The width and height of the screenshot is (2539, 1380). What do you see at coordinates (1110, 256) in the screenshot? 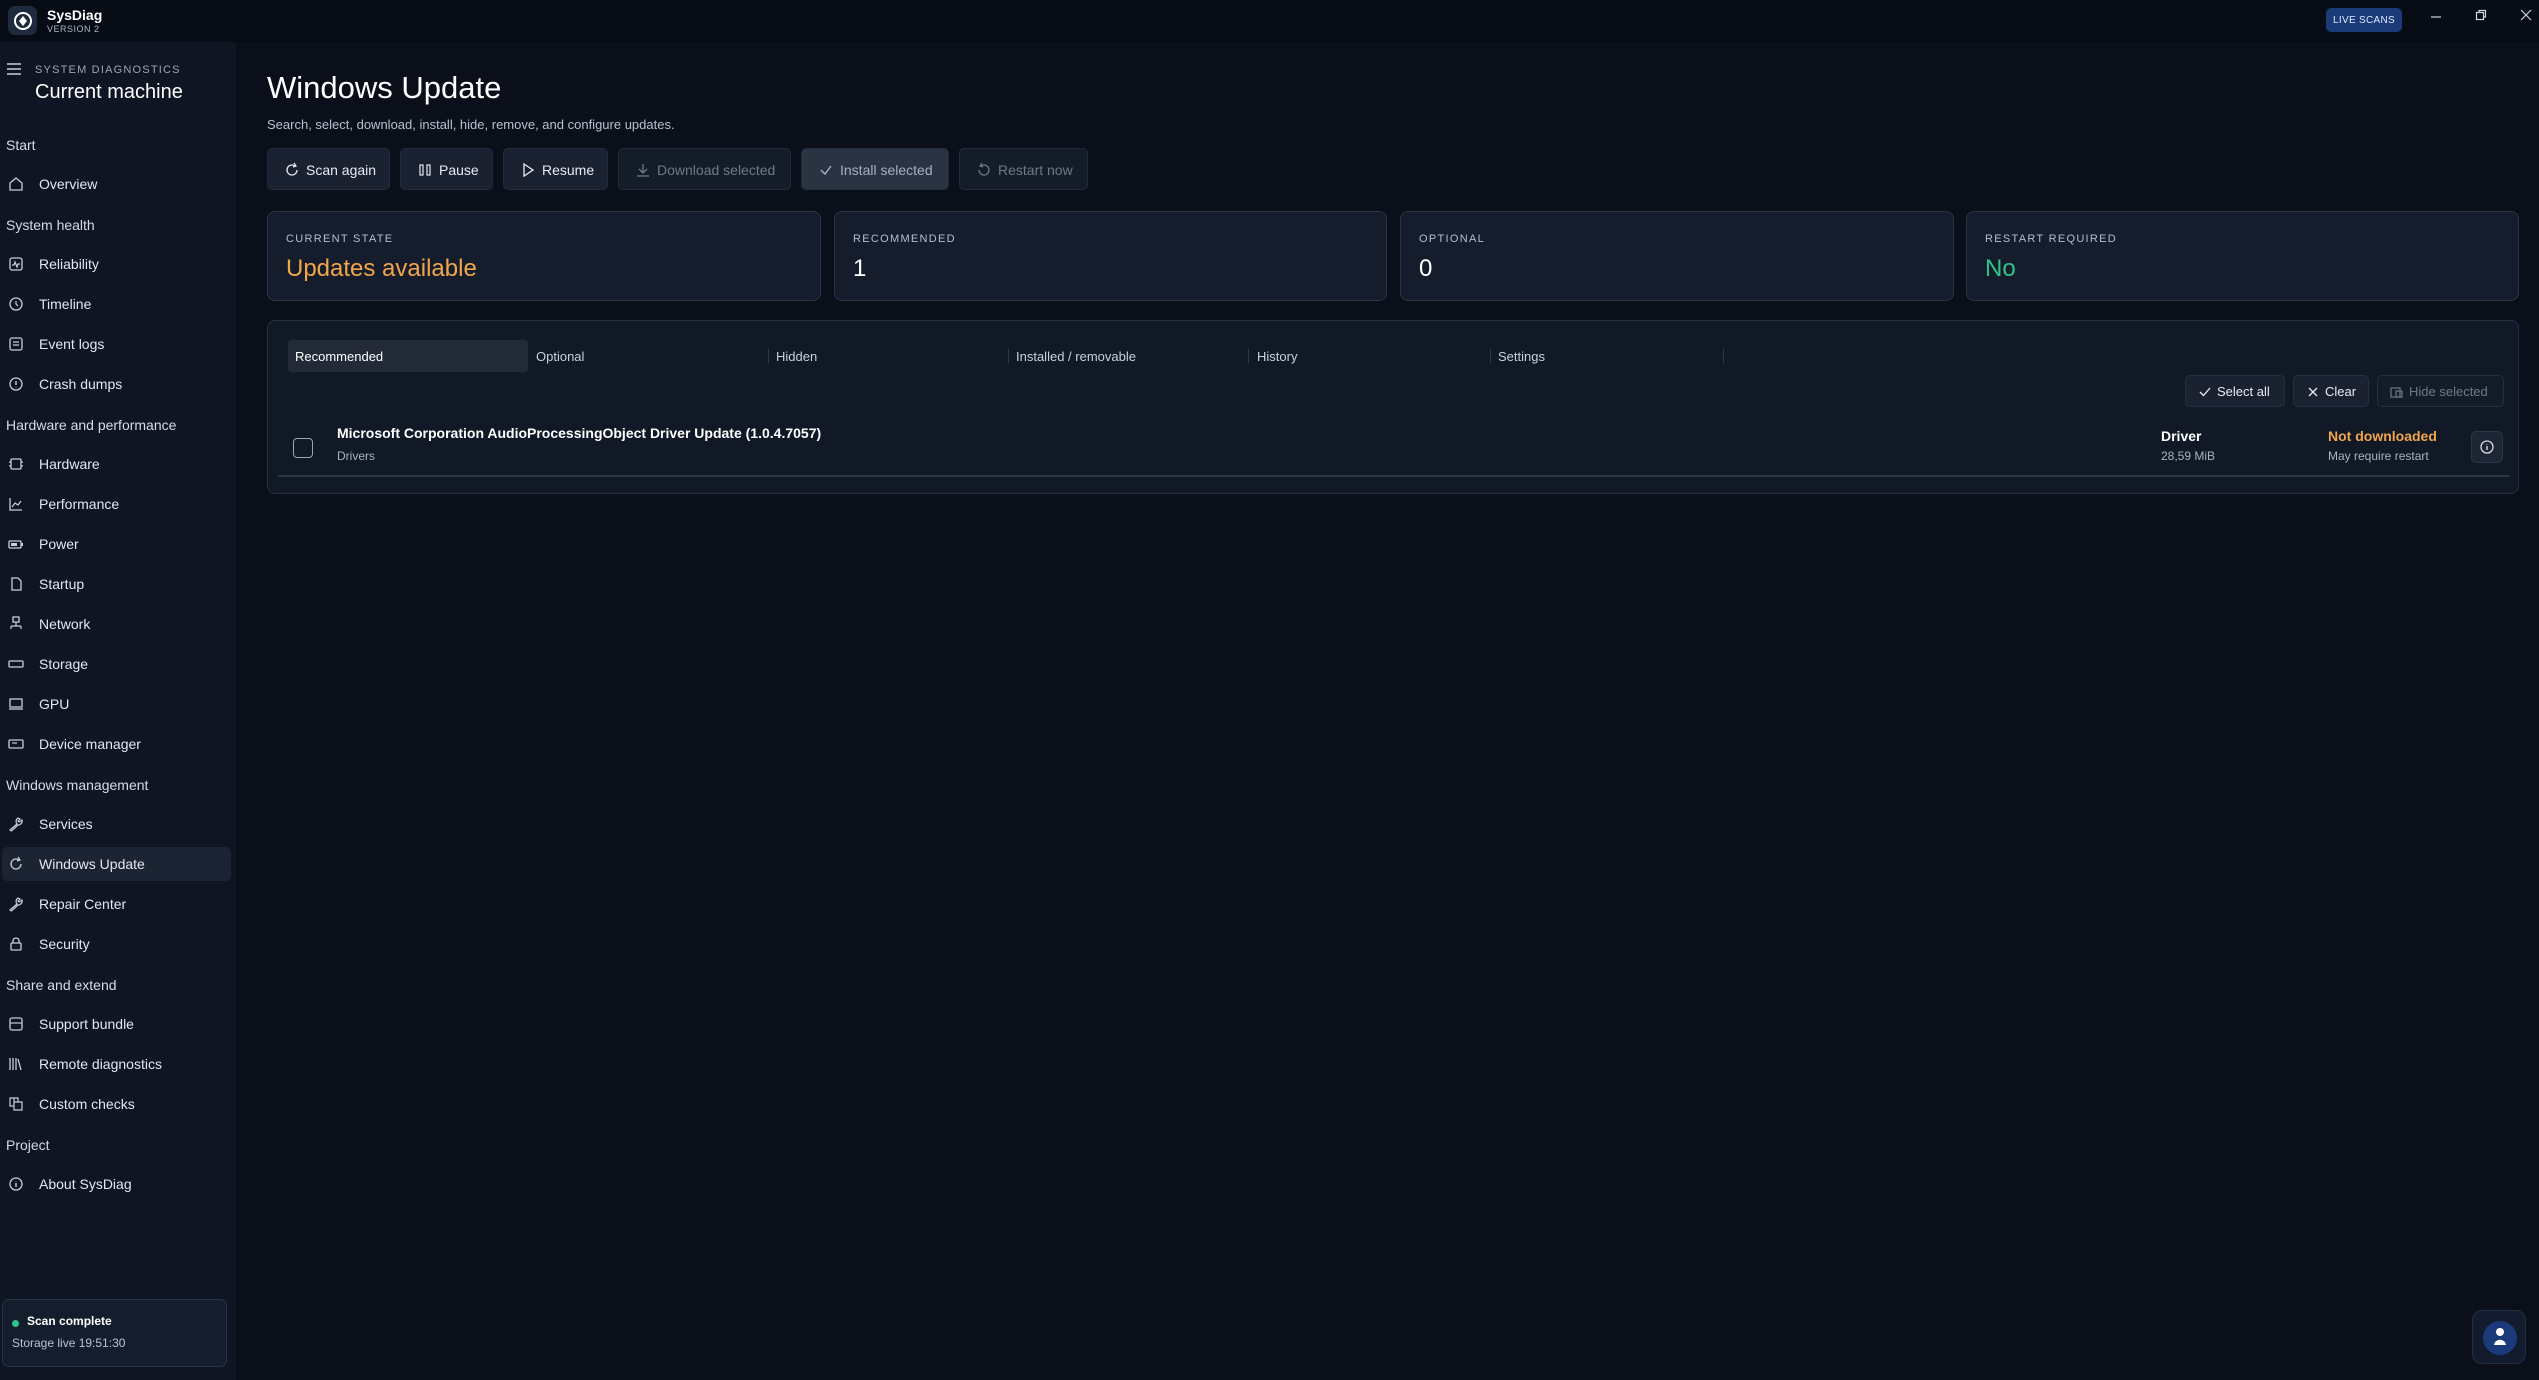
I see `card-recommended: RECOMMENDED 1` at bounding box center [1110, 256].